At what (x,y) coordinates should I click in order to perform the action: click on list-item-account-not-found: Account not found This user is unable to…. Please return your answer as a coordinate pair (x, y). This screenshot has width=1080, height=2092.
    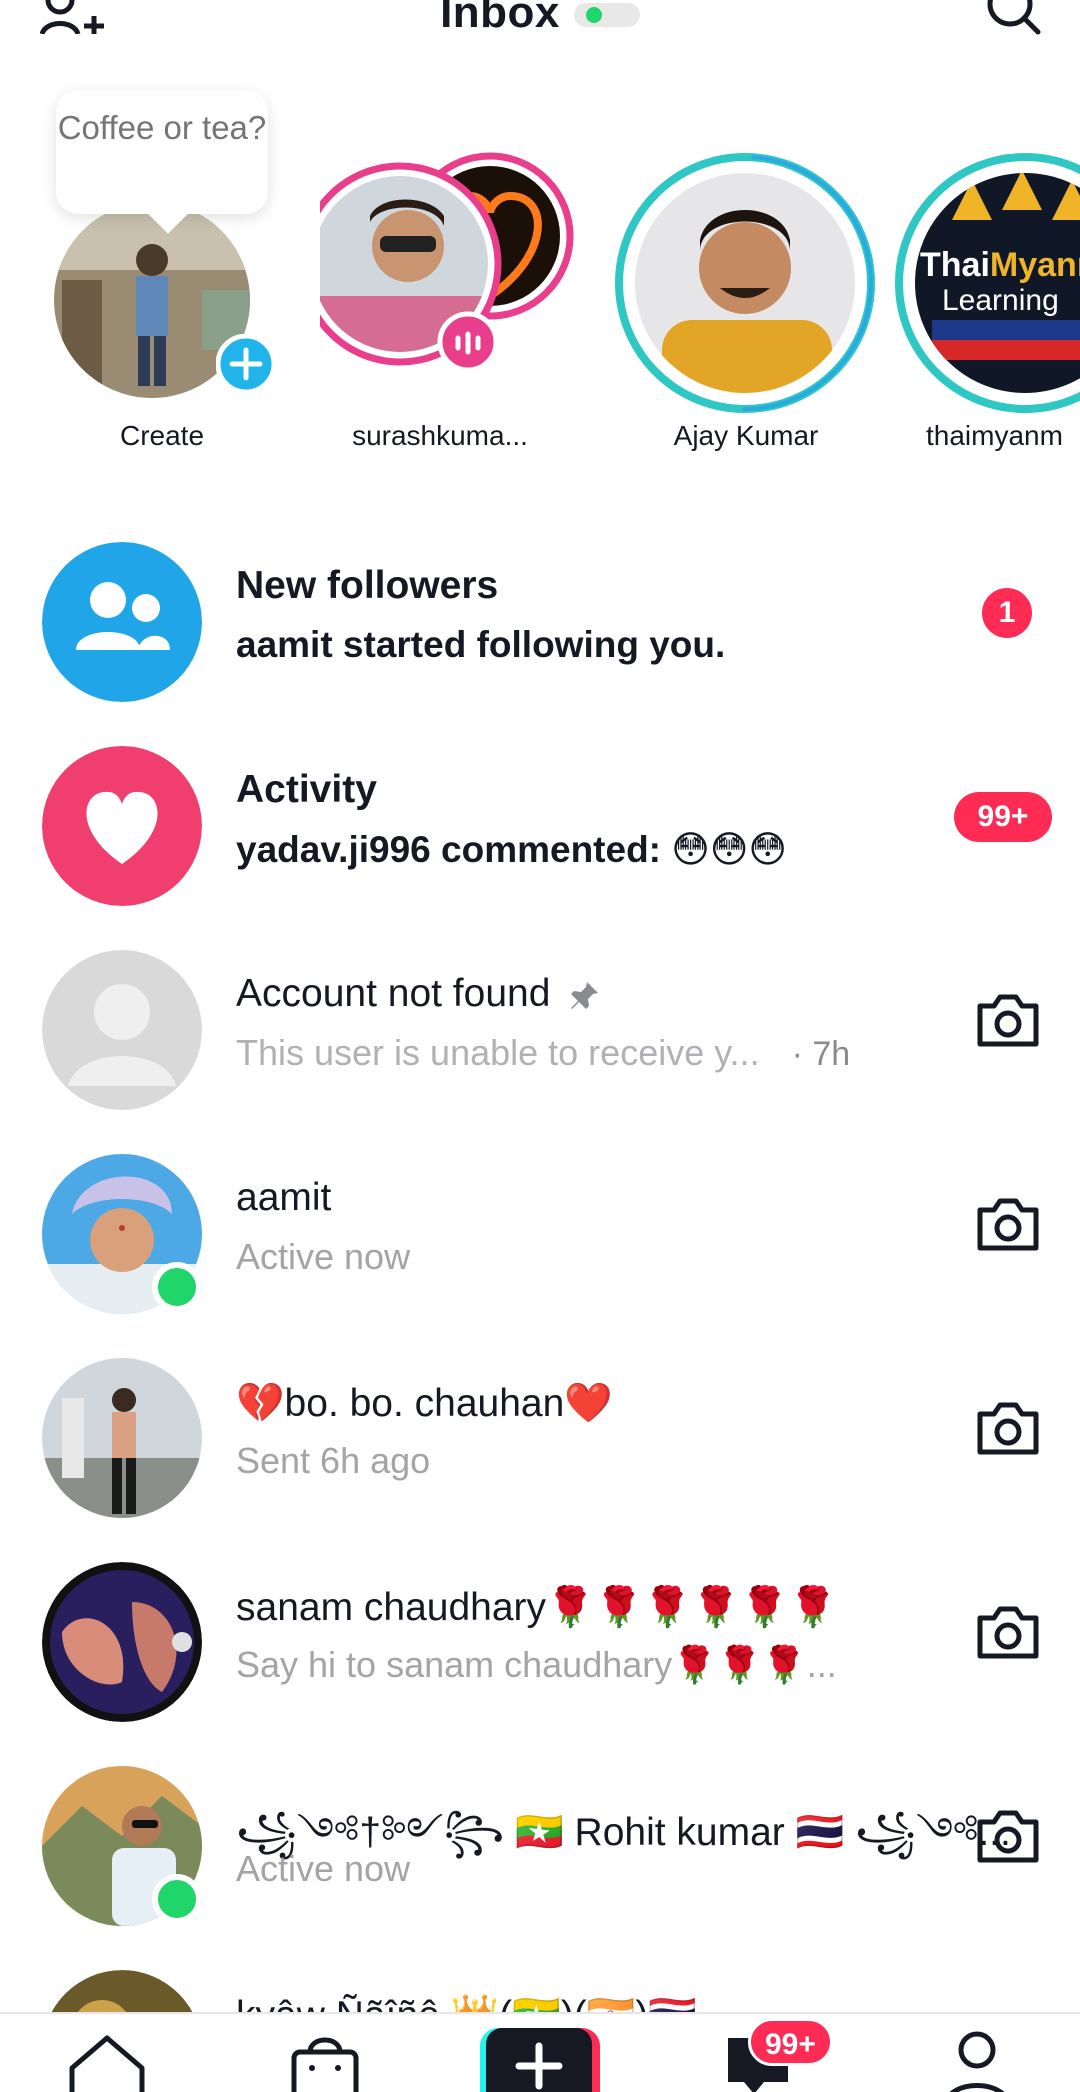
    Looking at the image, I should click on (540, 1022).